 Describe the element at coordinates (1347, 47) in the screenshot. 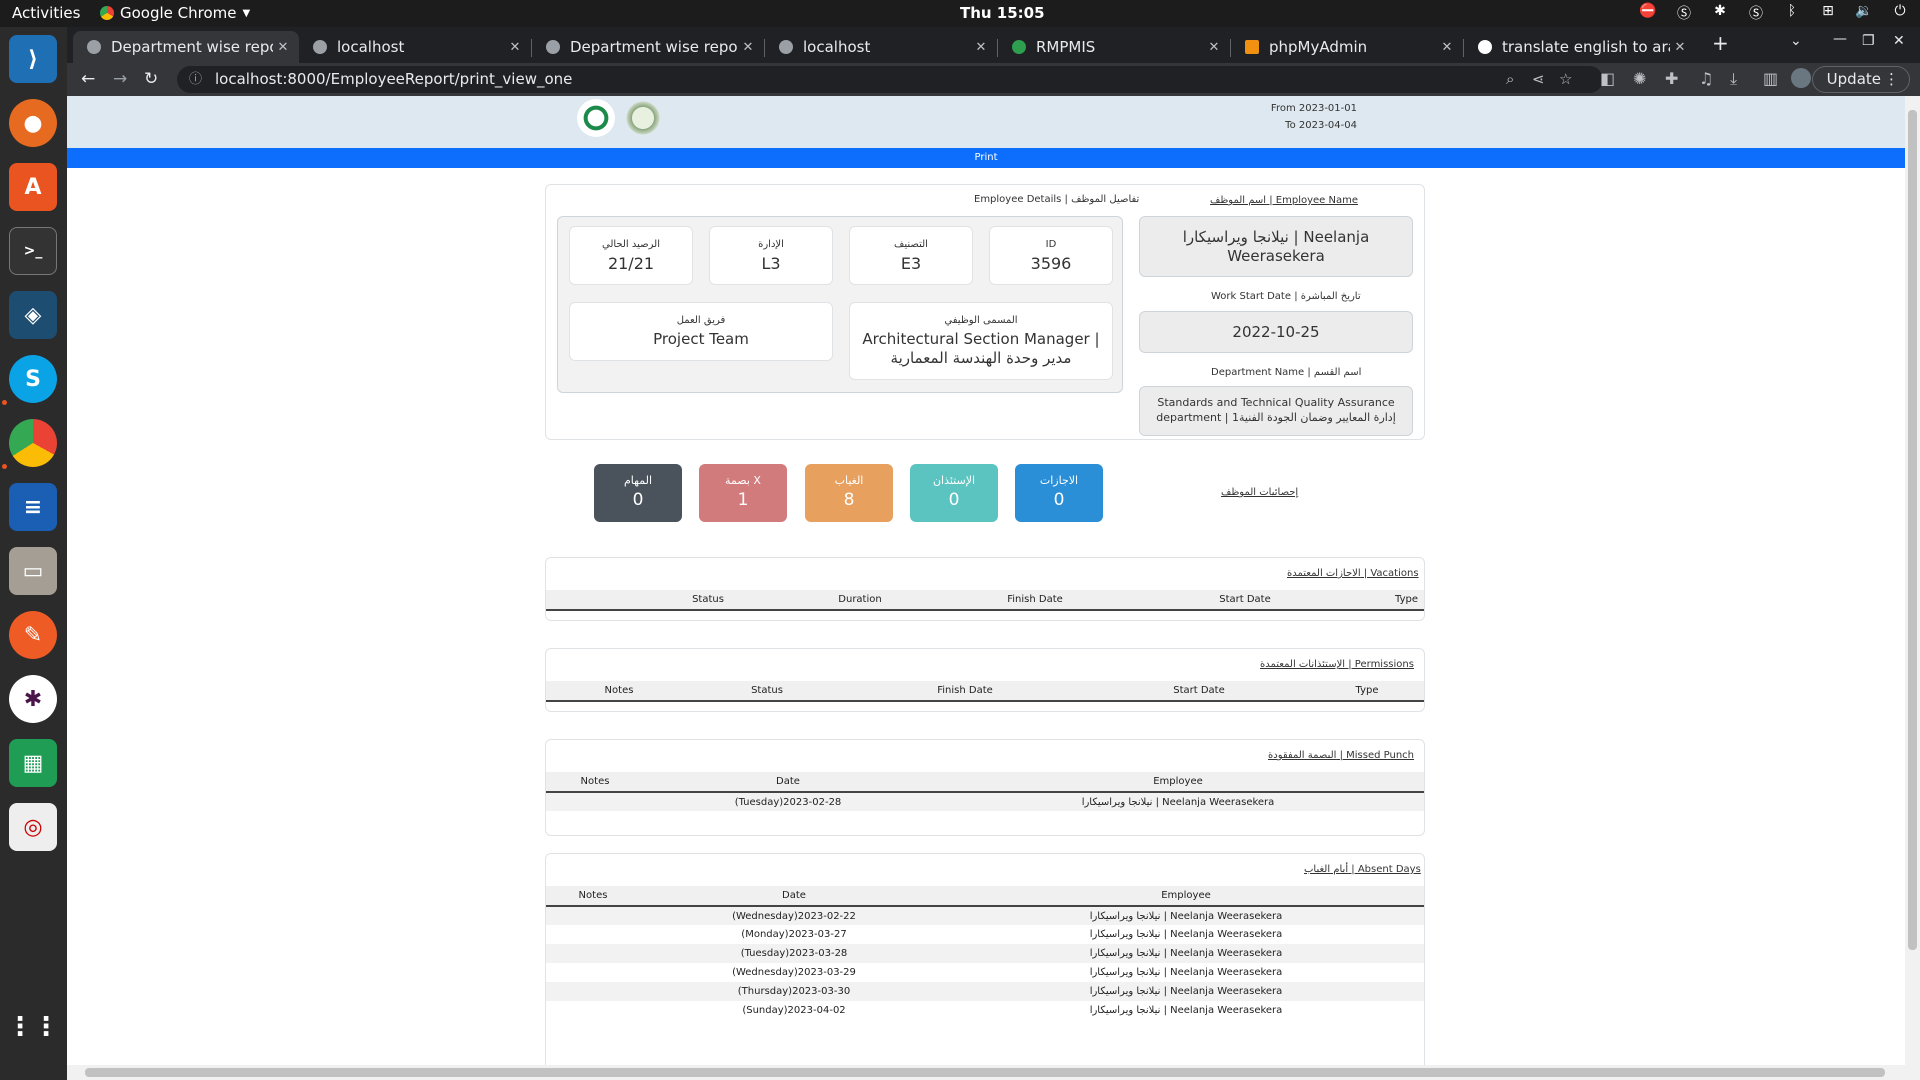

I see `tab-phpmyadmin: phpMyAdmin ✕` at that location.